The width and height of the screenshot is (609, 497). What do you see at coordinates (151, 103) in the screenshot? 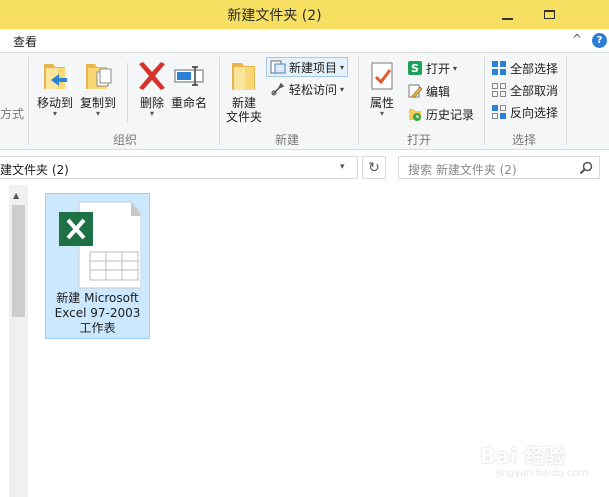
I see `delete-label: 删除` at bounding box center [151, 103].